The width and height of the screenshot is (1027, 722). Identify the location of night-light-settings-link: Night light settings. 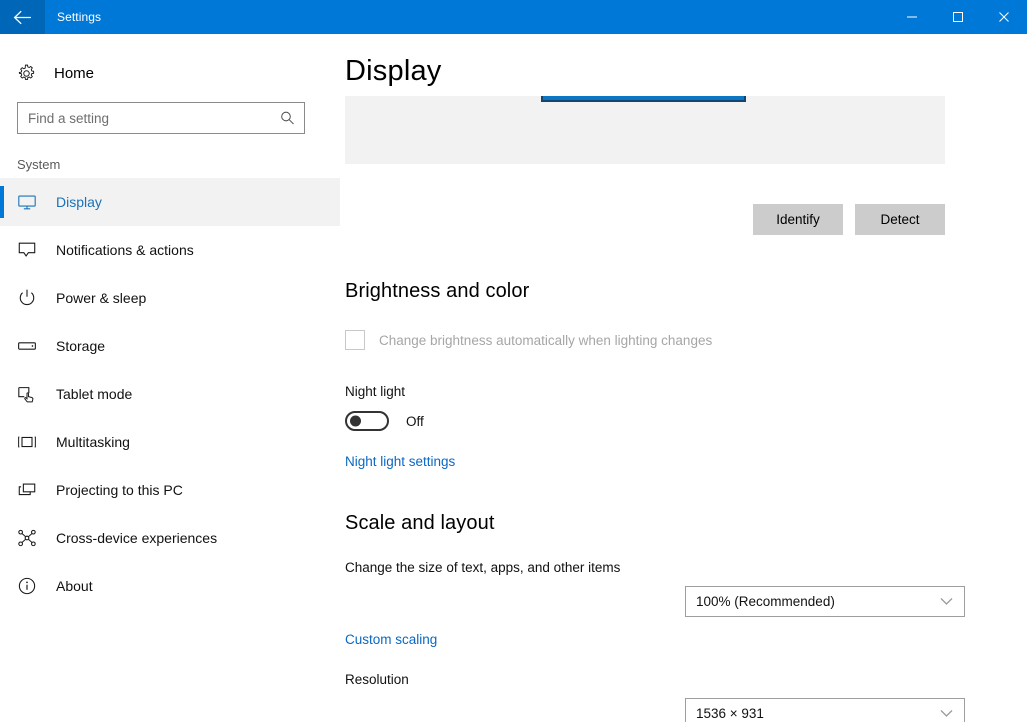
(400, 461).